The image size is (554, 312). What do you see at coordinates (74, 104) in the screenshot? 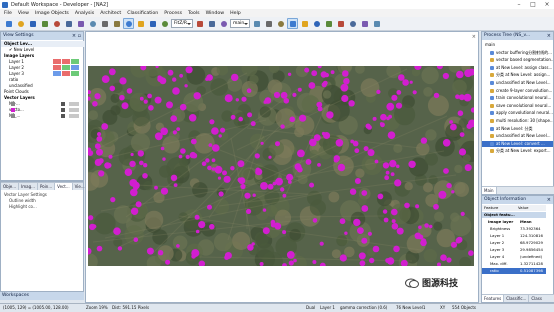
I see `vector-width-cell` at bounding box center [74, 104].